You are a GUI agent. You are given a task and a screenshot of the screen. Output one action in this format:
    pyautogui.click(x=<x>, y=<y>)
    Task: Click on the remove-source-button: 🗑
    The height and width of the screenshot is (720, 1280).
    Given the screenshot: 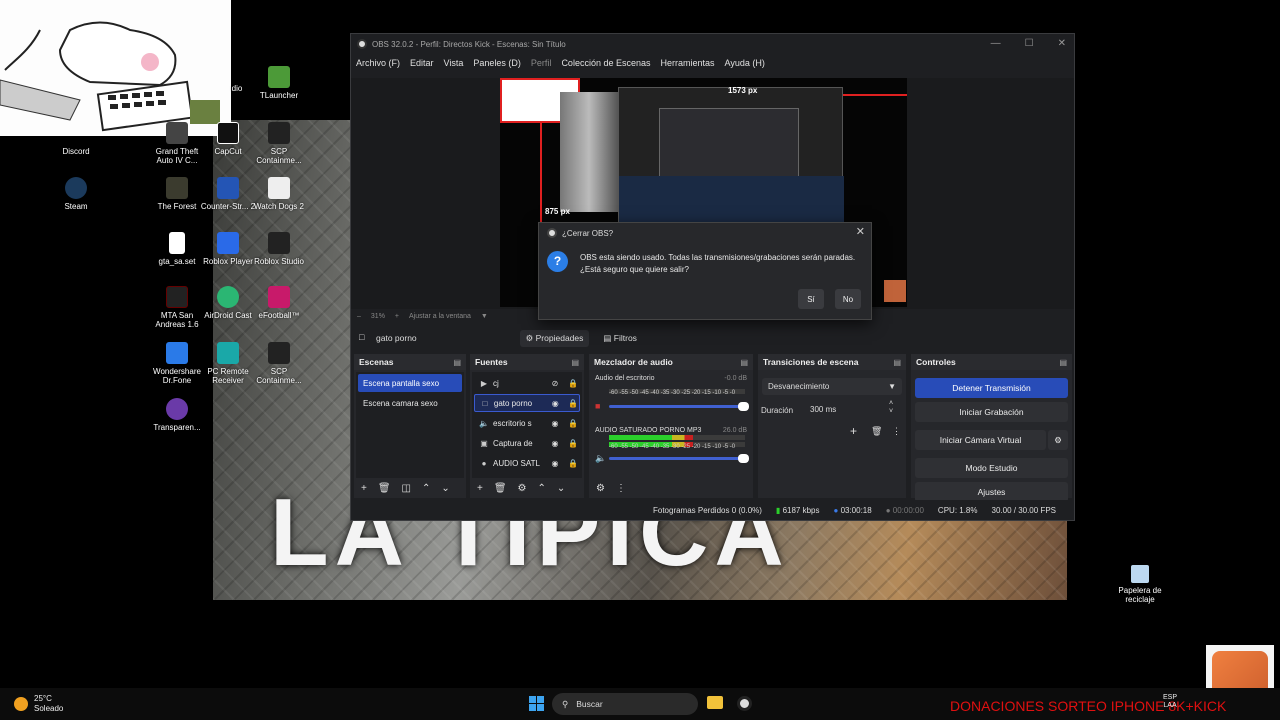 What is the action you would take?
    pyautogui.click(x=500, y=488)
    